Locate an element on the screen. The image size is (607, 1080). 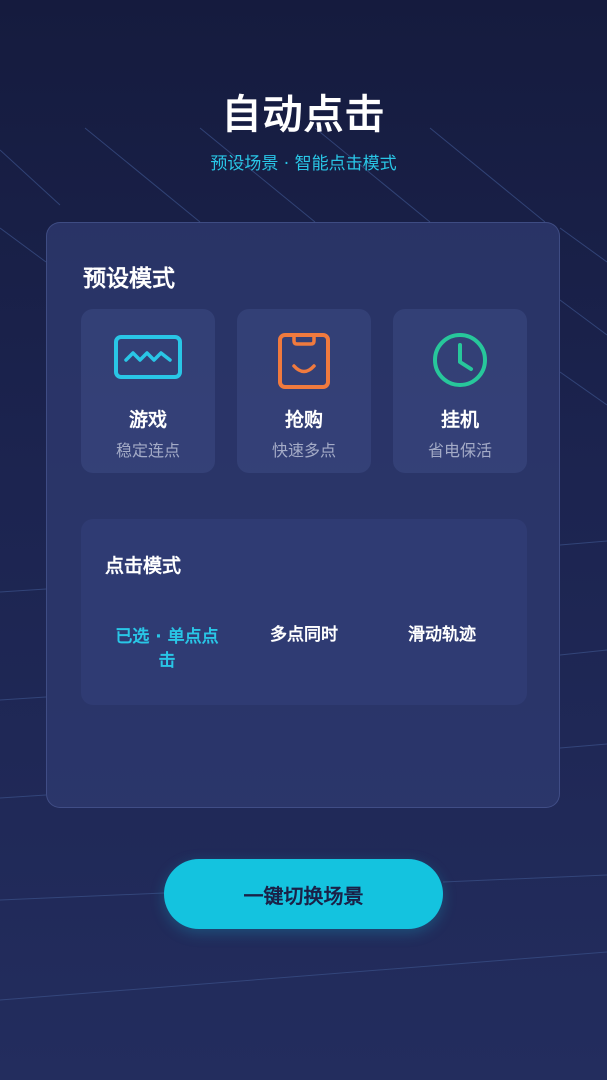
click-mode-option-multi: 多点同时 is located at coordinates (304, 635).